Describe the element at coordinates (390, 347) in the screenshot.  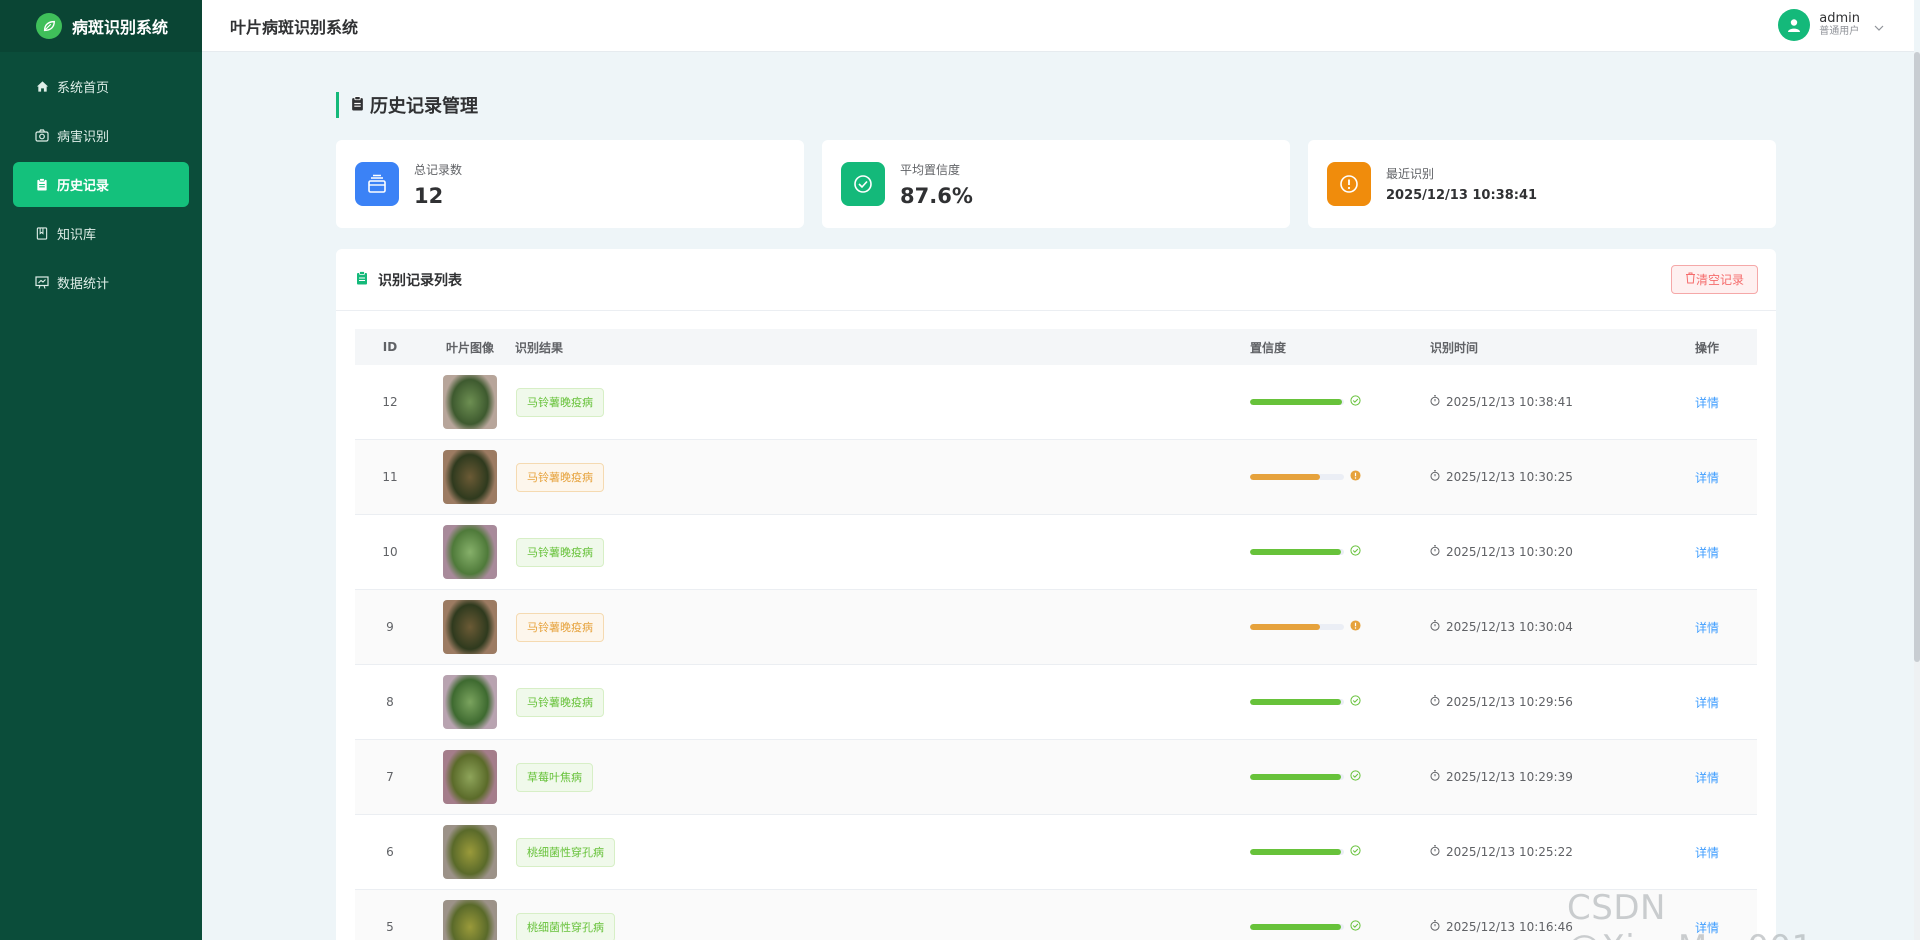
I see `column-header-id: ID` at that location.